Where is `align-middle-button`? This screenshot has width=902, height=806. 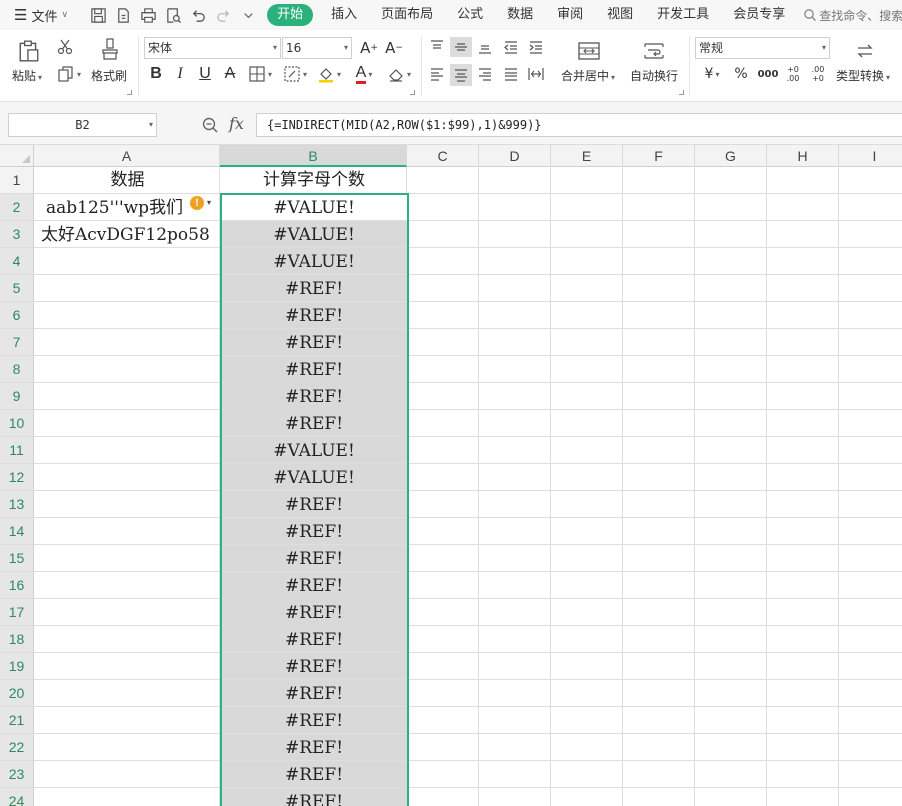 align-middle-button is located at coordinates (461, 47).